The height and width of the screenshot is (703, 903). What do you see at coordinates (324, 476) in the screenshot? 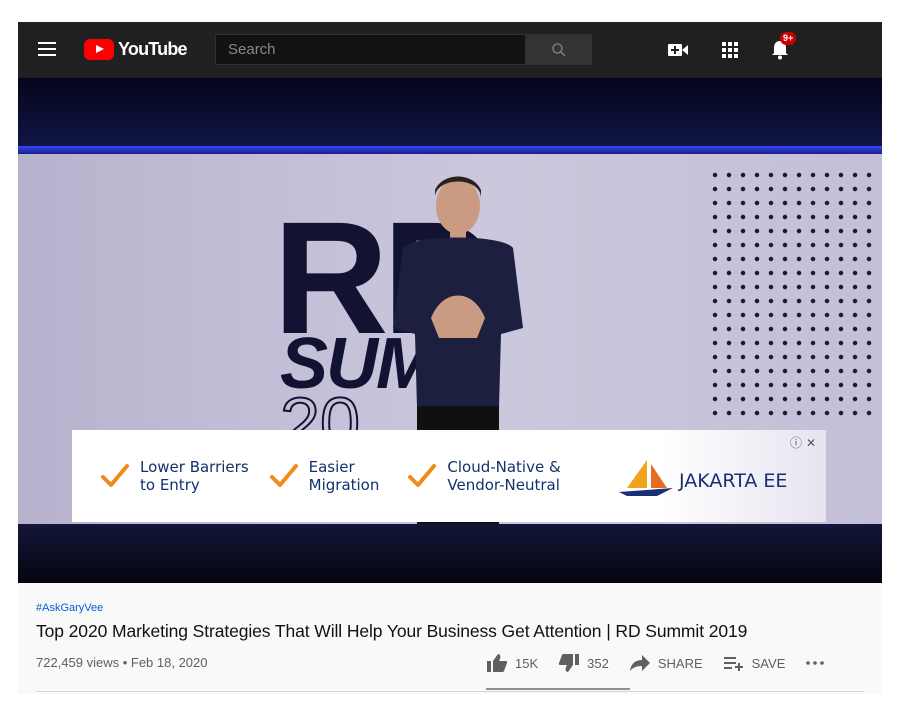
I see `ad-item: Easier Migration` at bounding box center [324, 476].